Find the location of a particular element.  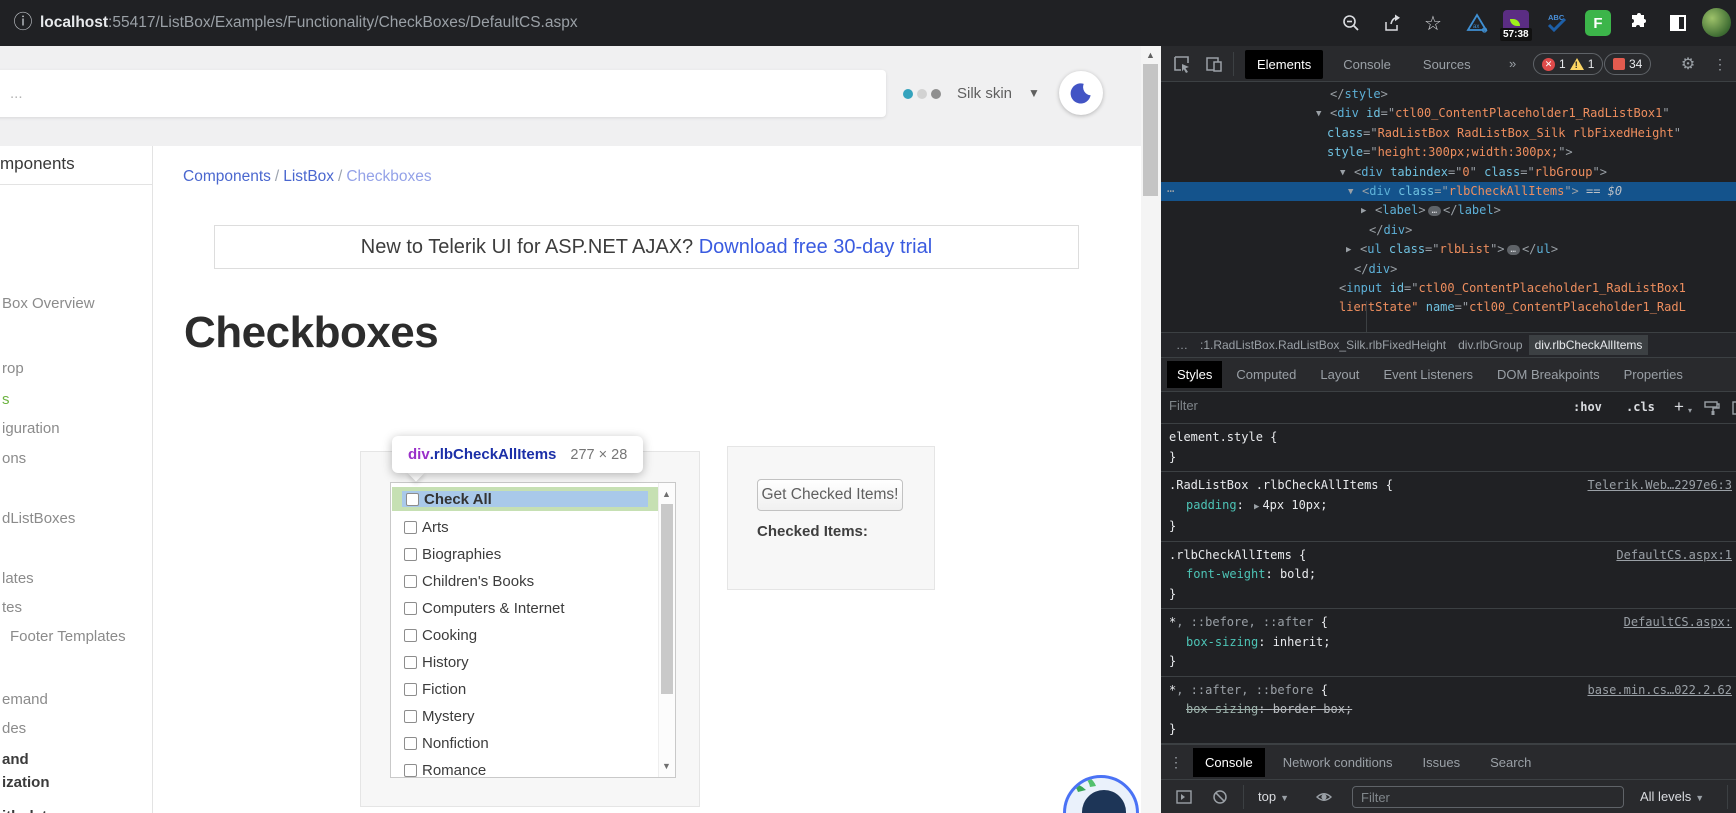

scroll-down-icon: ▼ is located at coordinates (666, 766).